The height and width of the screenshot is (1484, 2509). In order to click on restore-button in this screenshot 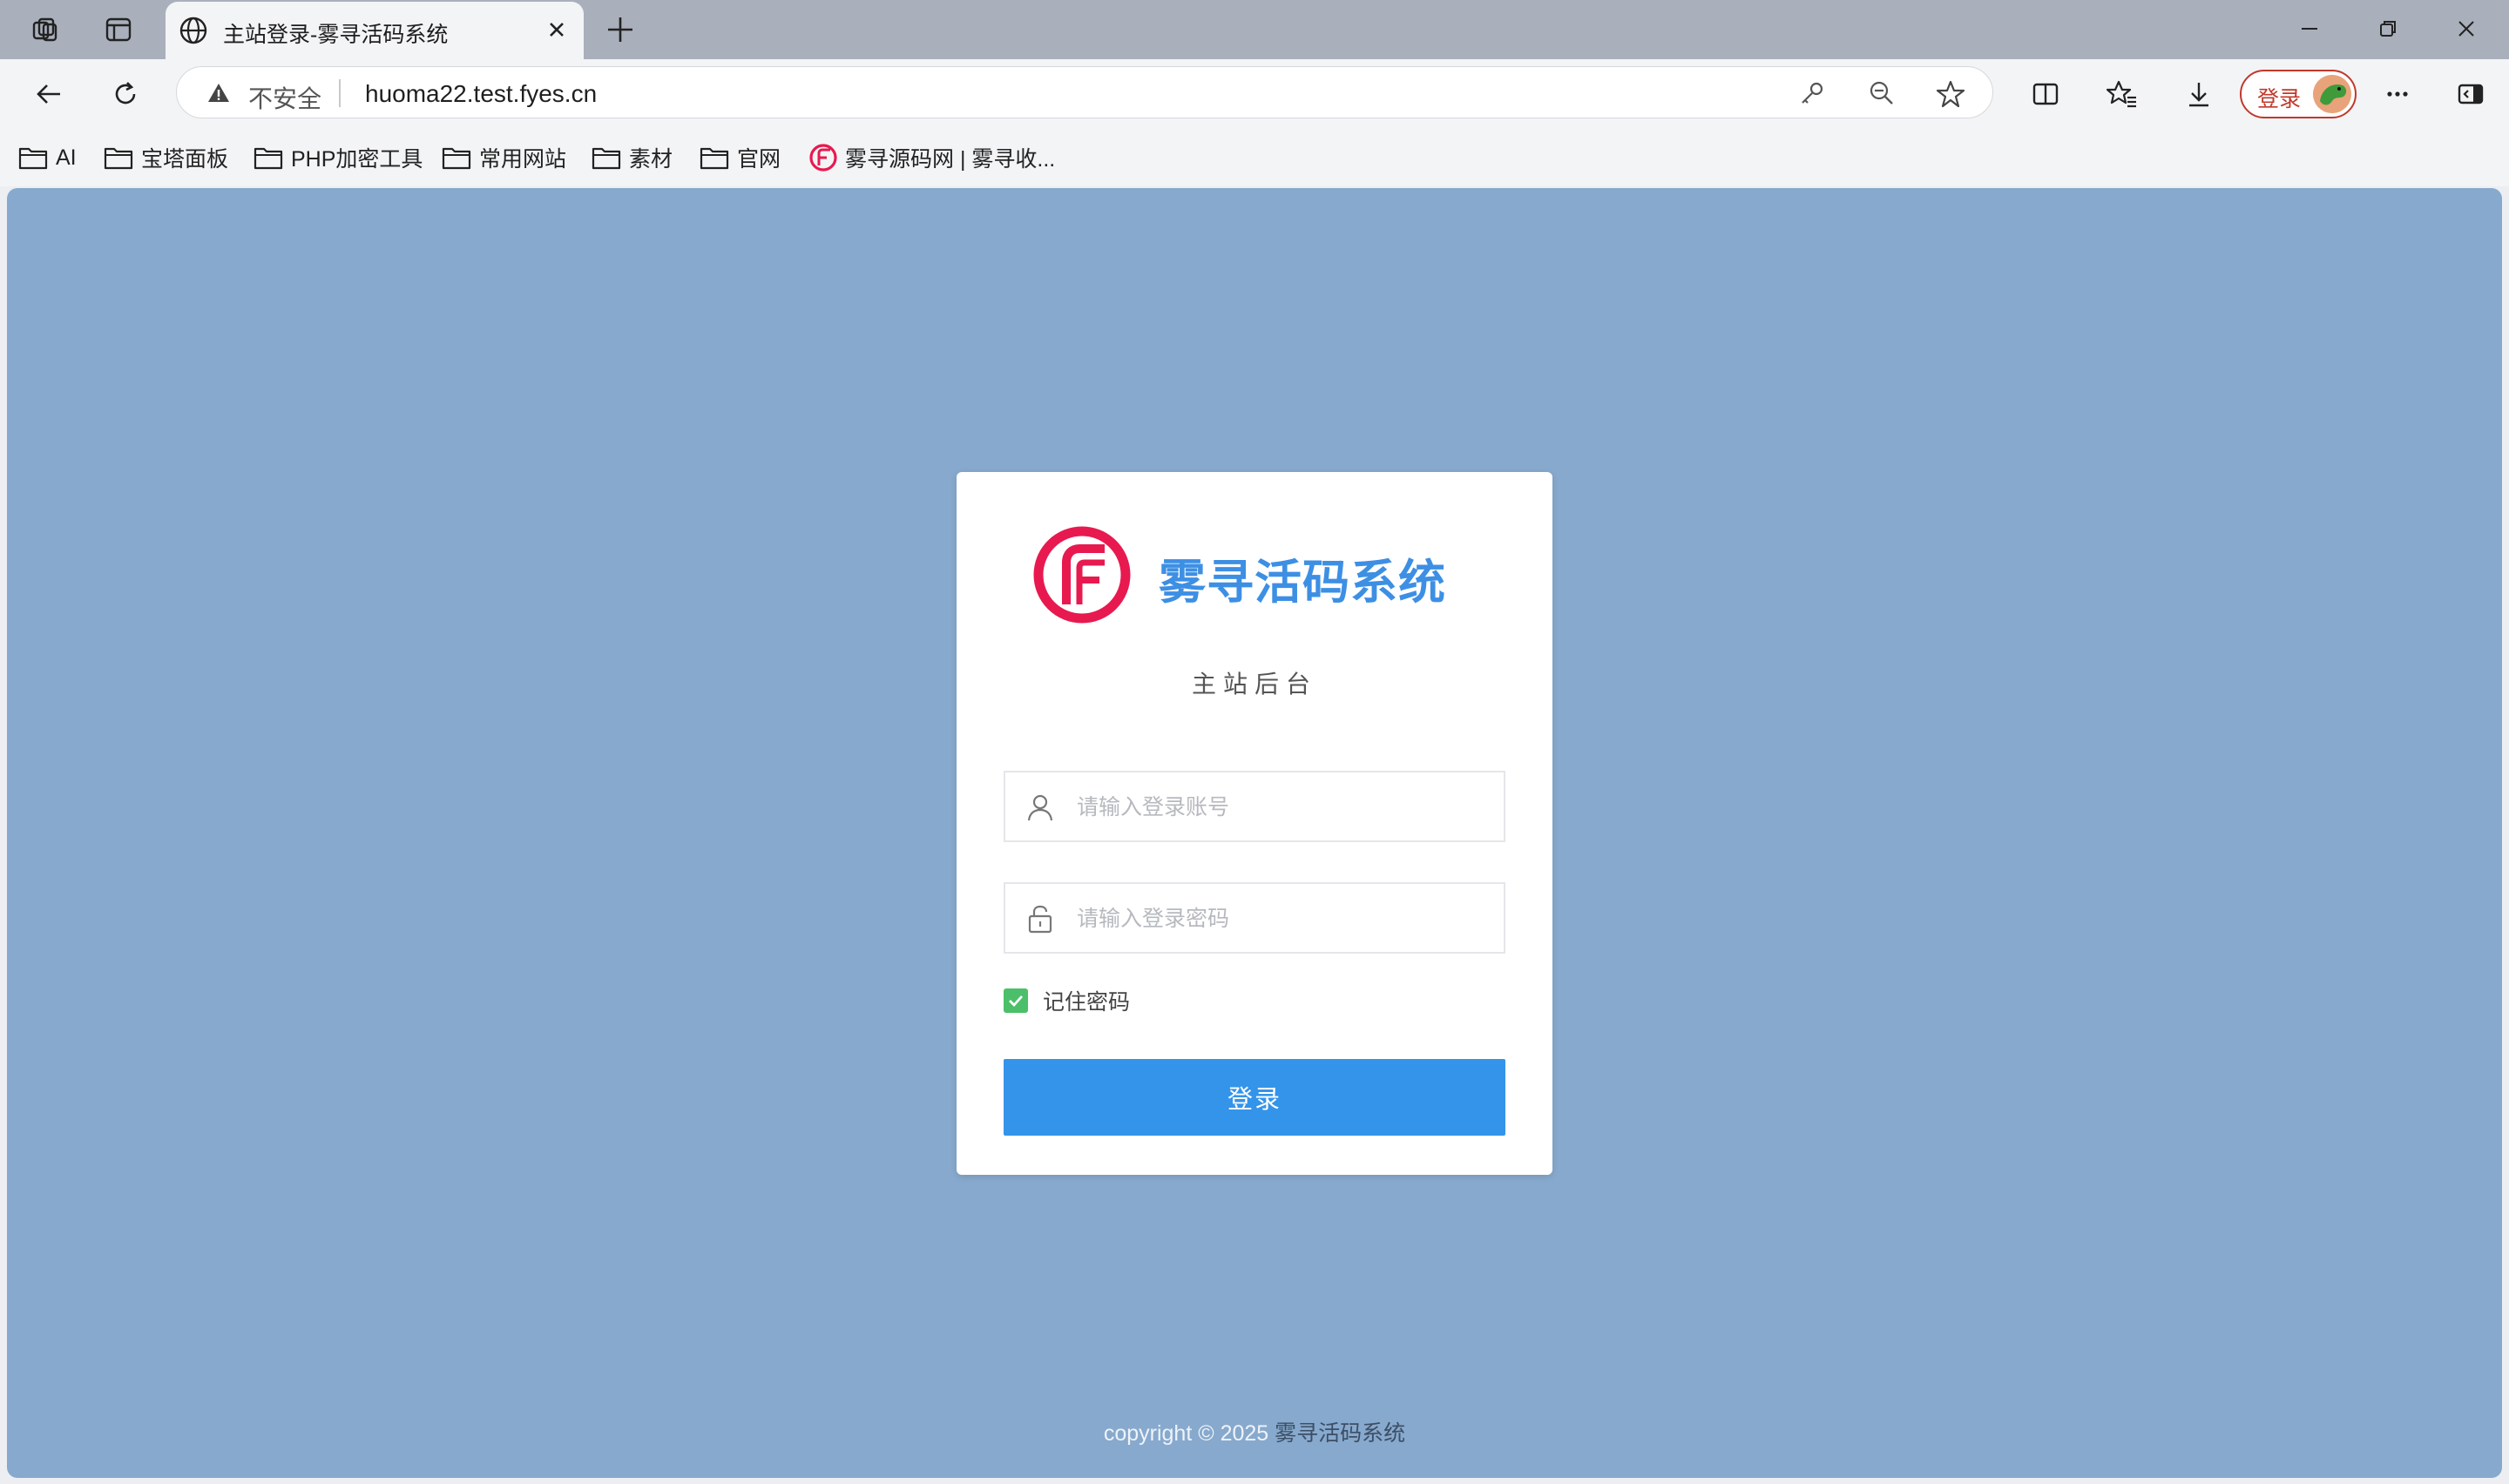, I will do `click(2388, 29)`.